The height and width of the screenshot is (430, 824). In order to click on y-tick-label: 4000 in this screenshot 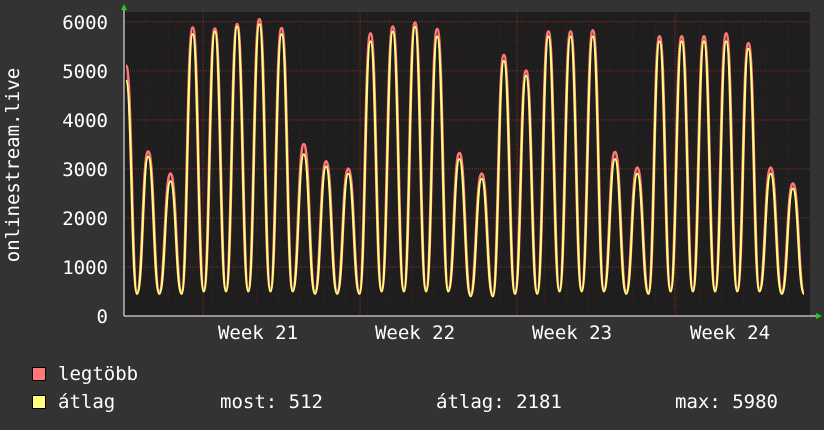, I will do `click(85, 121)`.